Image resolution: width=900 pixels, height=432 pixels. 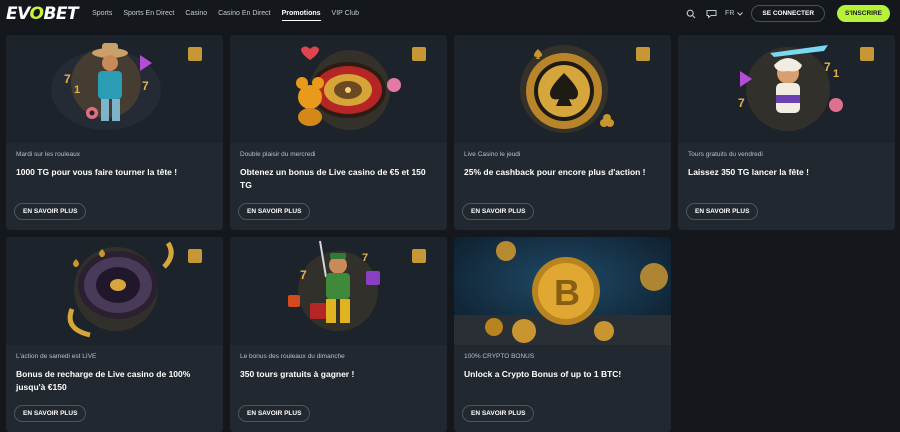 What do you see at coordinates (244, 13) in the screenshot?
I see `nav-casino-live: Casino En Direct` at bounding box center [244, 13].